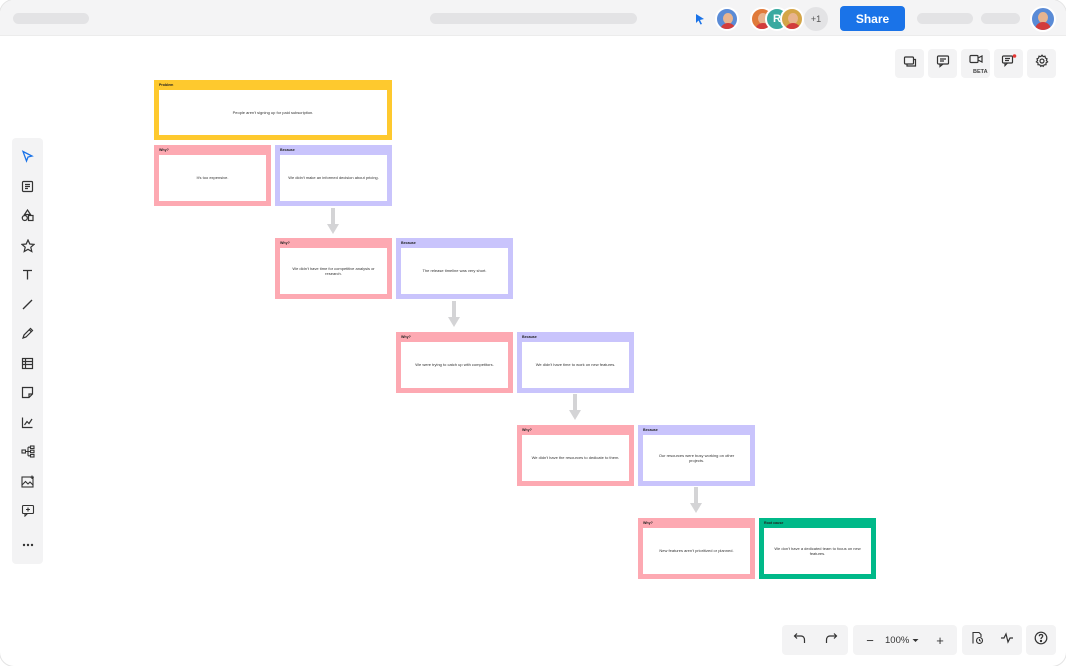 The image size is (1066, 666). Describe the element at coordinates (27, 277) in the screenshot. I see `text-tool` at that location.